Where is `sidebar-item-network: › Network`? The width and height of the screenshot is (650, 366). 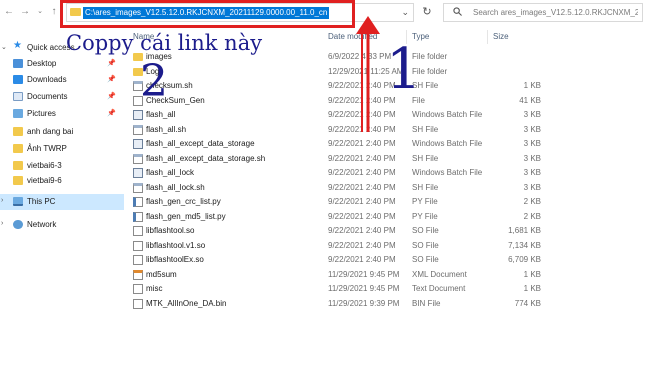
sidebar-item-network: › Network is located at coordinates (62, 225).